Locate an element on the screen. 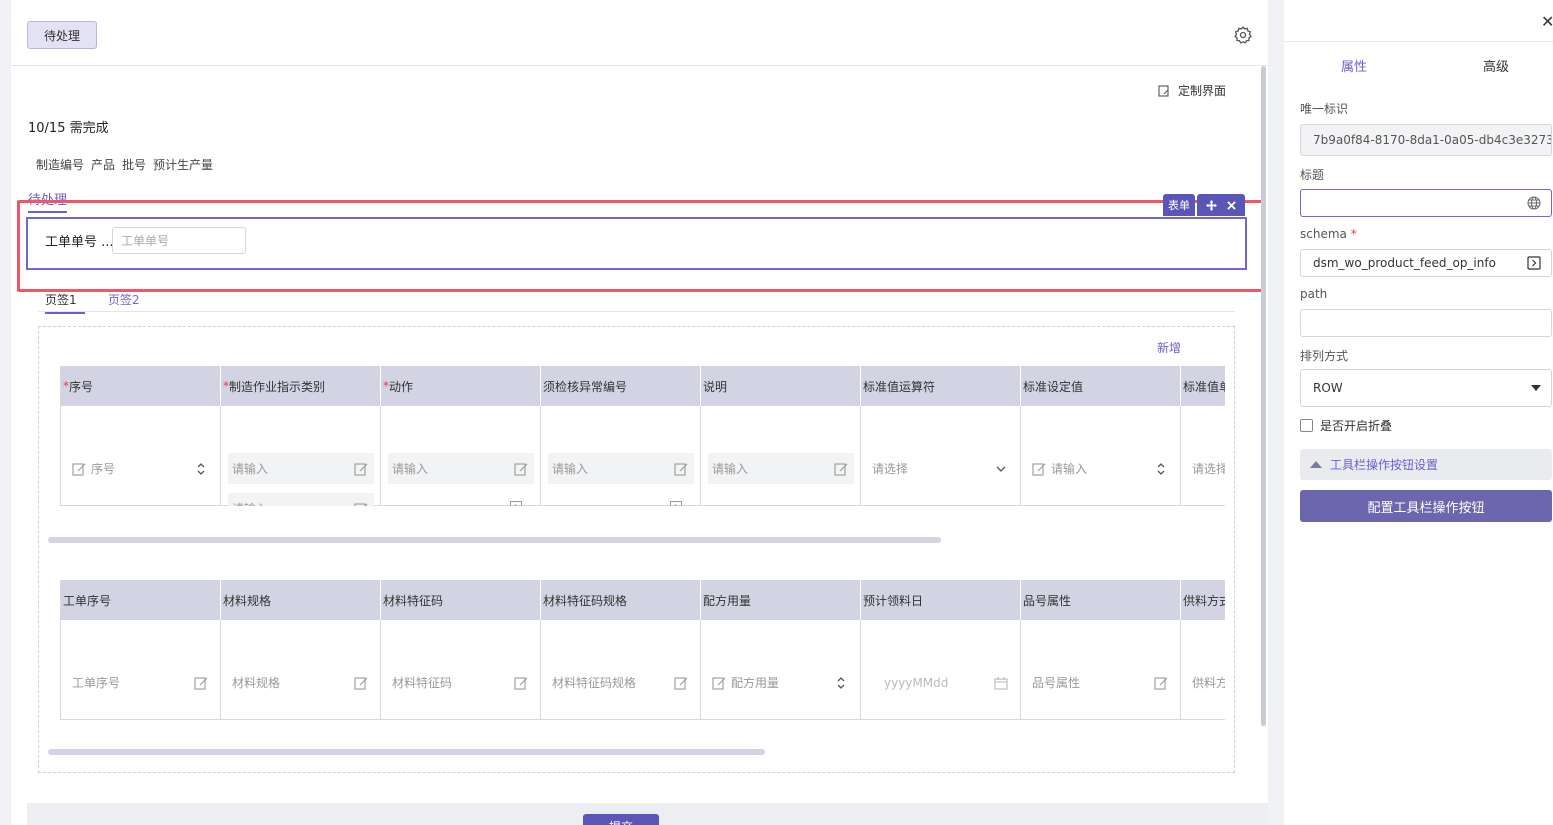  table-cell: 序号 is located at coordinates (141, 456).